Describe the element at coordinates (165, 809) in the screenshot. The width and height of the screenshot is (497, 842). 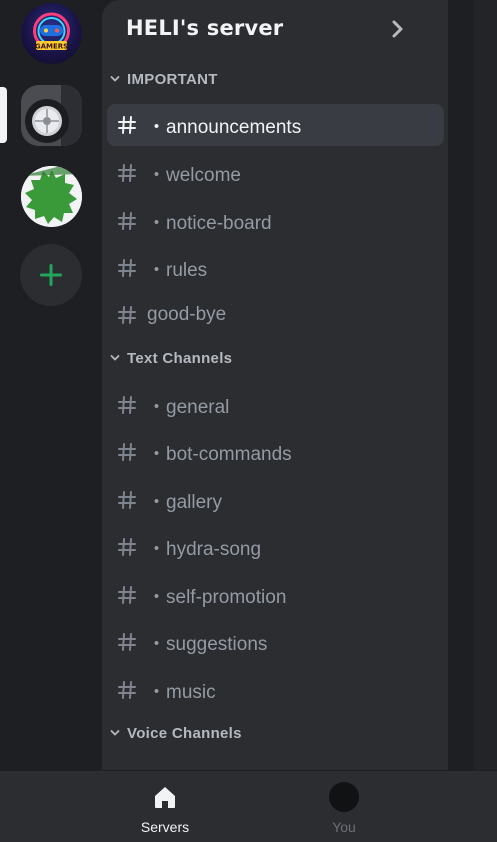
I see `nav-servers: Servers` at that location.